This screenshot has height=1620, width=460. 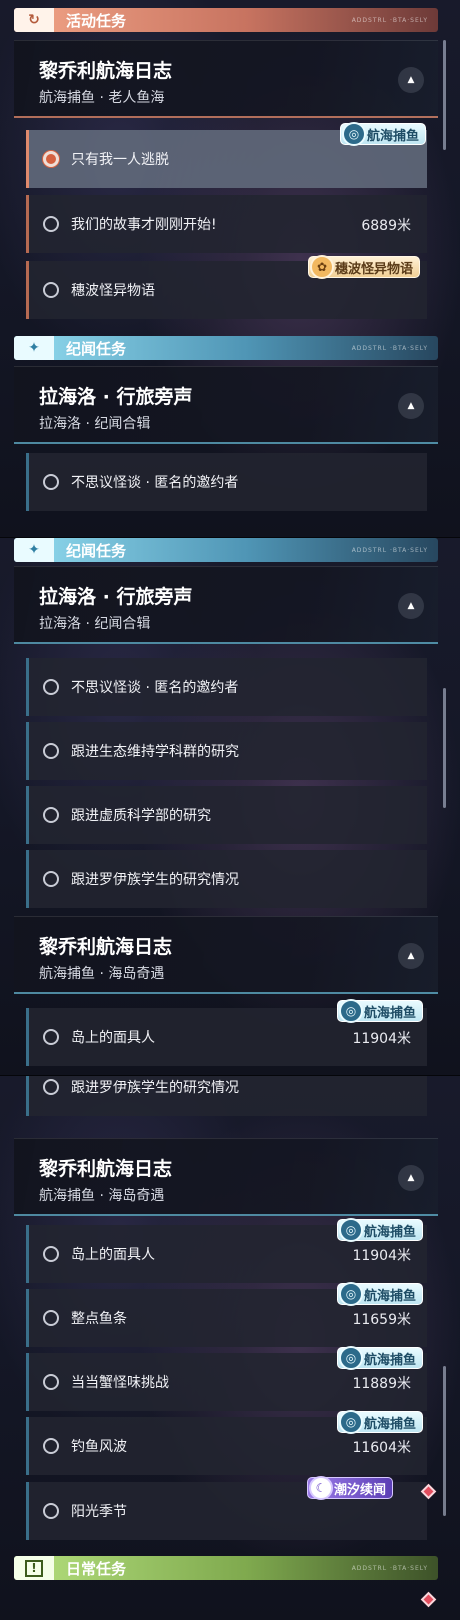 I want to click on new-alert-diamond-icon, so click(x=428, y=1599).